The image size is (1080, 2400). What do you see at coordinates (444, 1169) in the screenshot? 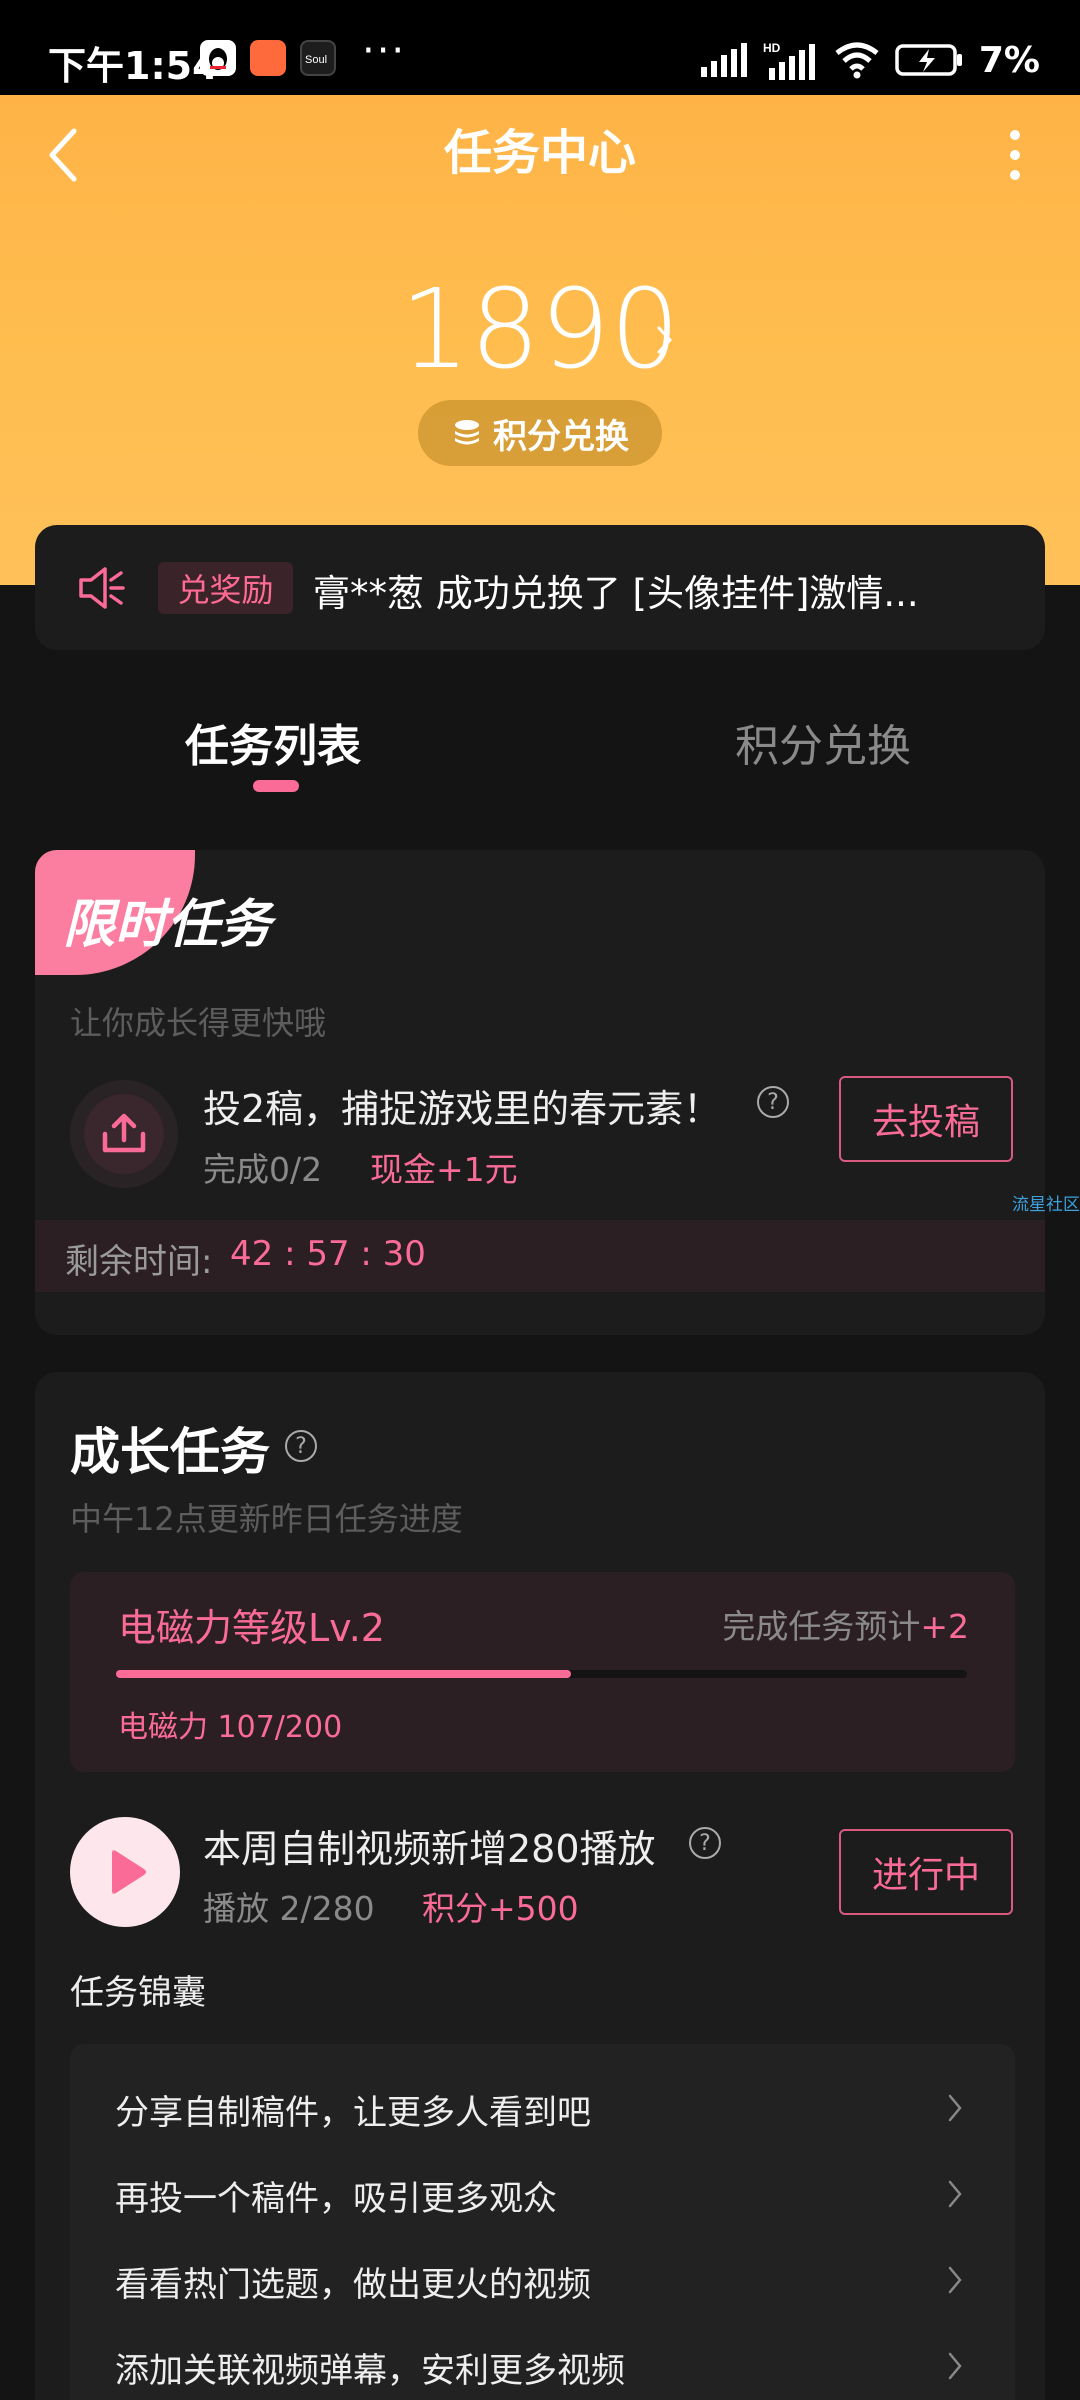
I see `limited-task-reward: 现金+1元` at bounding box center [444, 1169].